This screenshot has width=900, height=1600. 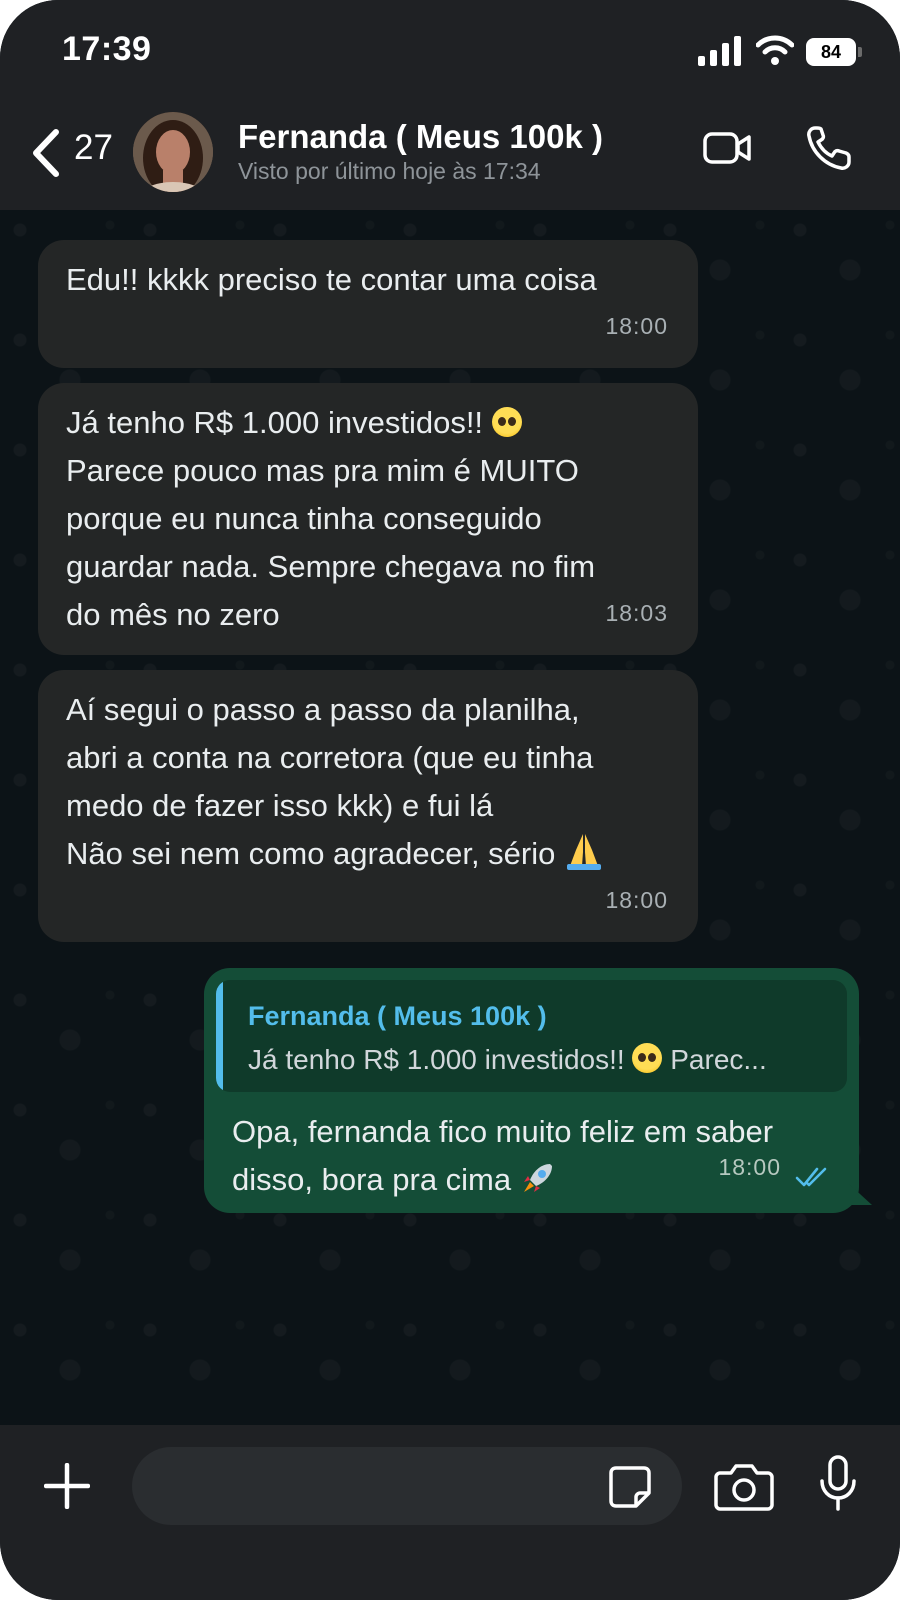 I want to click on contact-avatar, so click(x=173, y=152).